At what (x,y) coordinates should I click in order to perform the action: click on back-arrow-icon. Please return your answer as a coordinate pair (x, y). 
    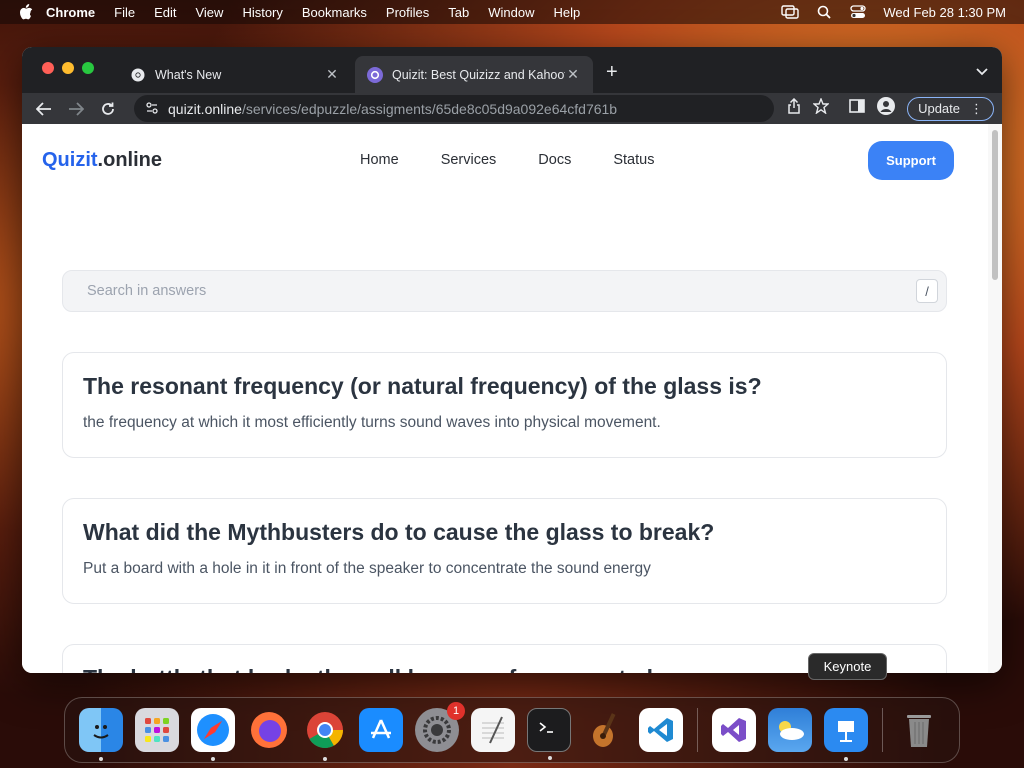
    Looking at the image, I should click on (44, 109).